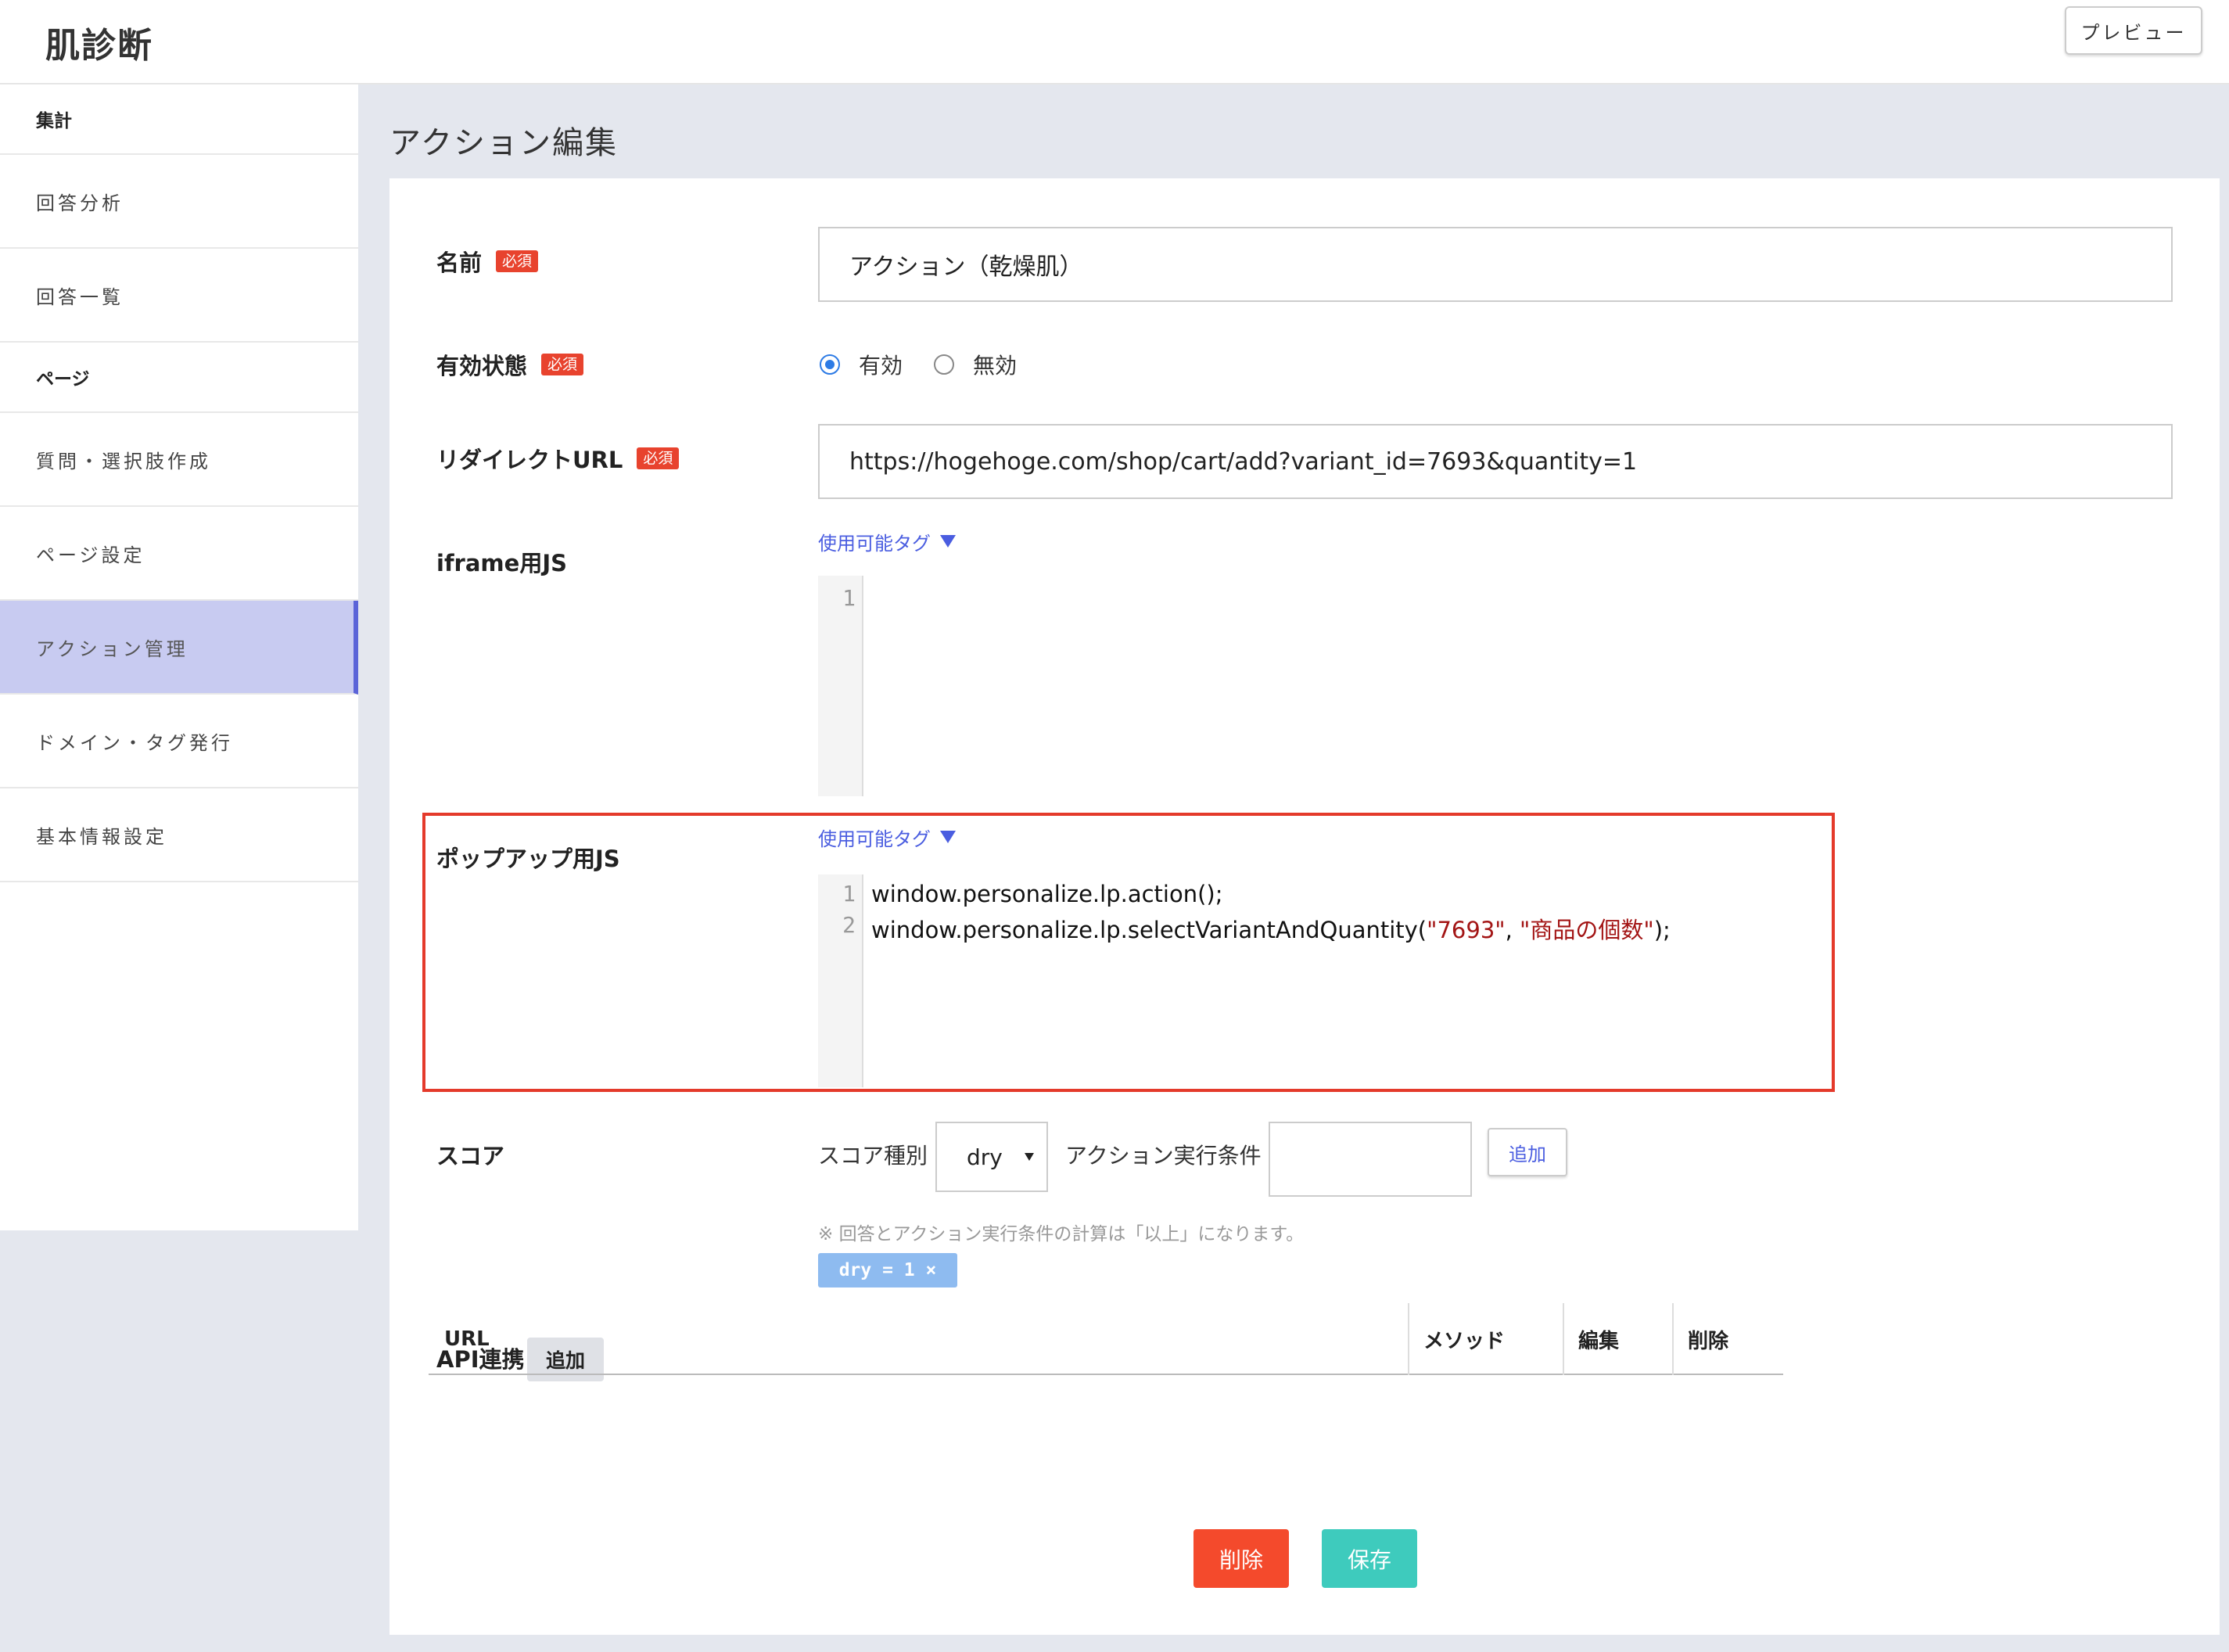 This screenshot has width=2229, height=1652. Describe the element at coordinates (179, 460) in the screenshot. I see `sidebar-item-question-create: 質問・選択肢作成` at that location.